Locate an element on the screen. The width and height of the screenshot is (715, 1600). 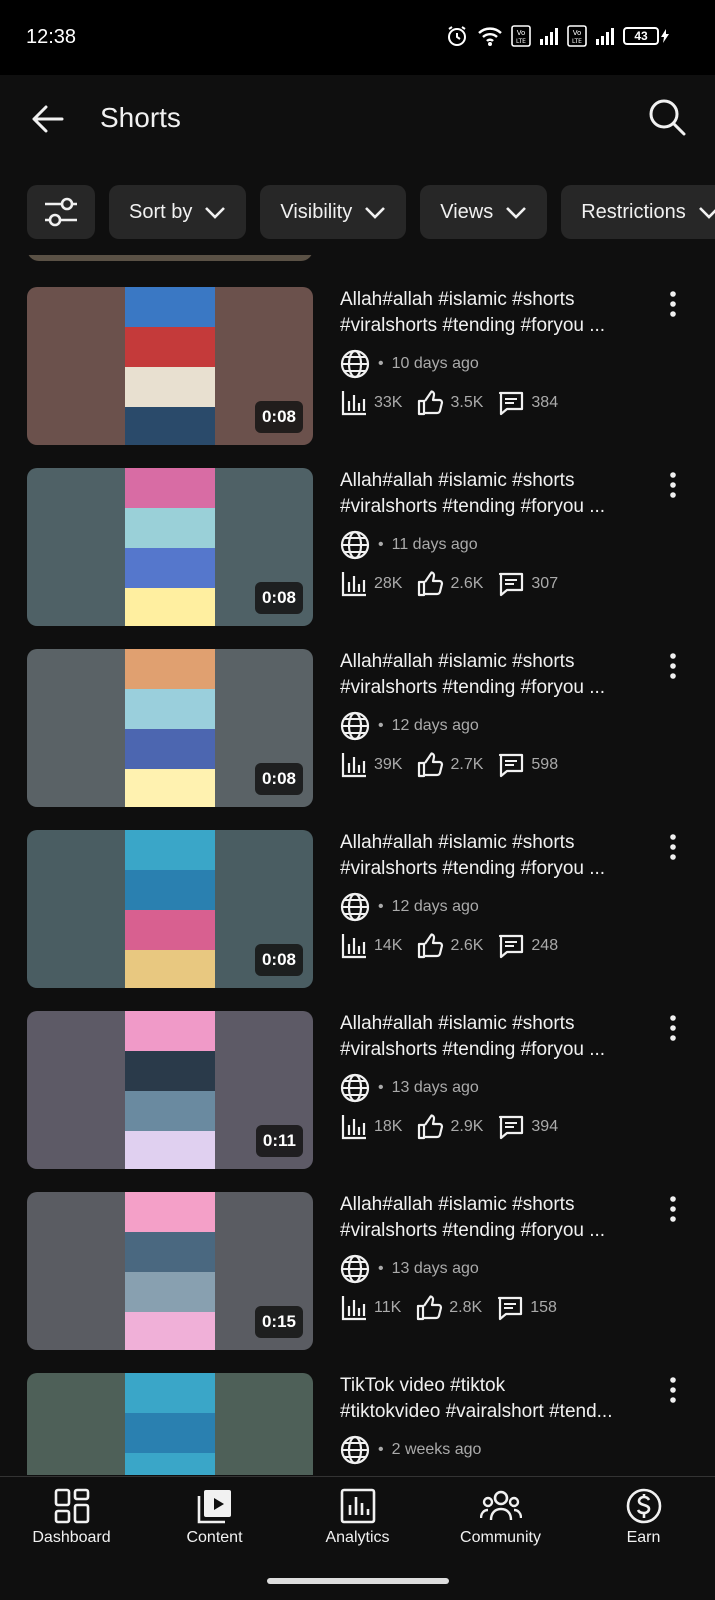
video-meta: • 10 days ago is located at coordinates (409, 364).